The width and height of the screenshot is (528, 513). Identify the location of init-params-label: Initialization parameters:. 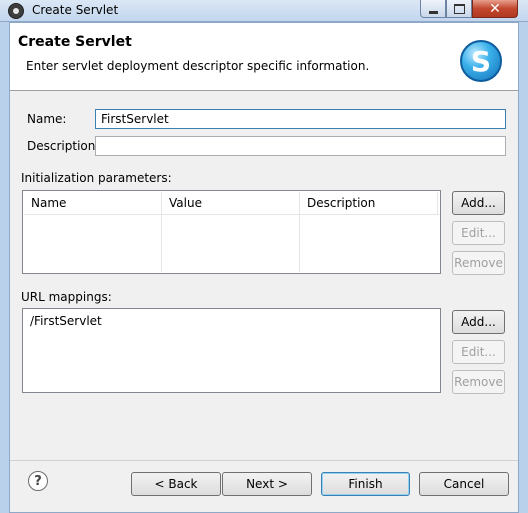
(96, 178).